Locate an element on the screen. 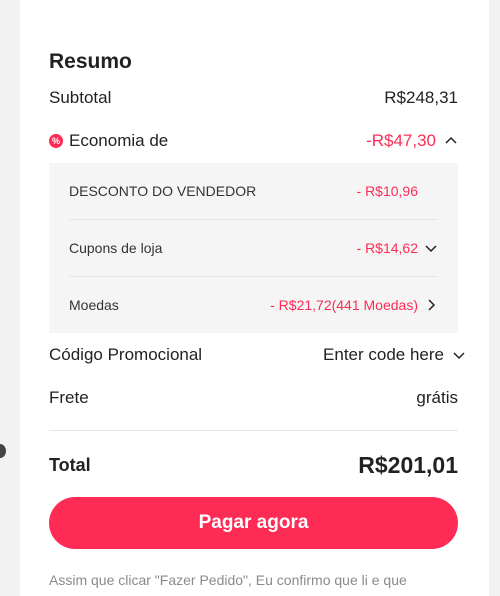 The image size is (500, 596). savings-label-group: % Economia de is located at coordinates (108, 141).